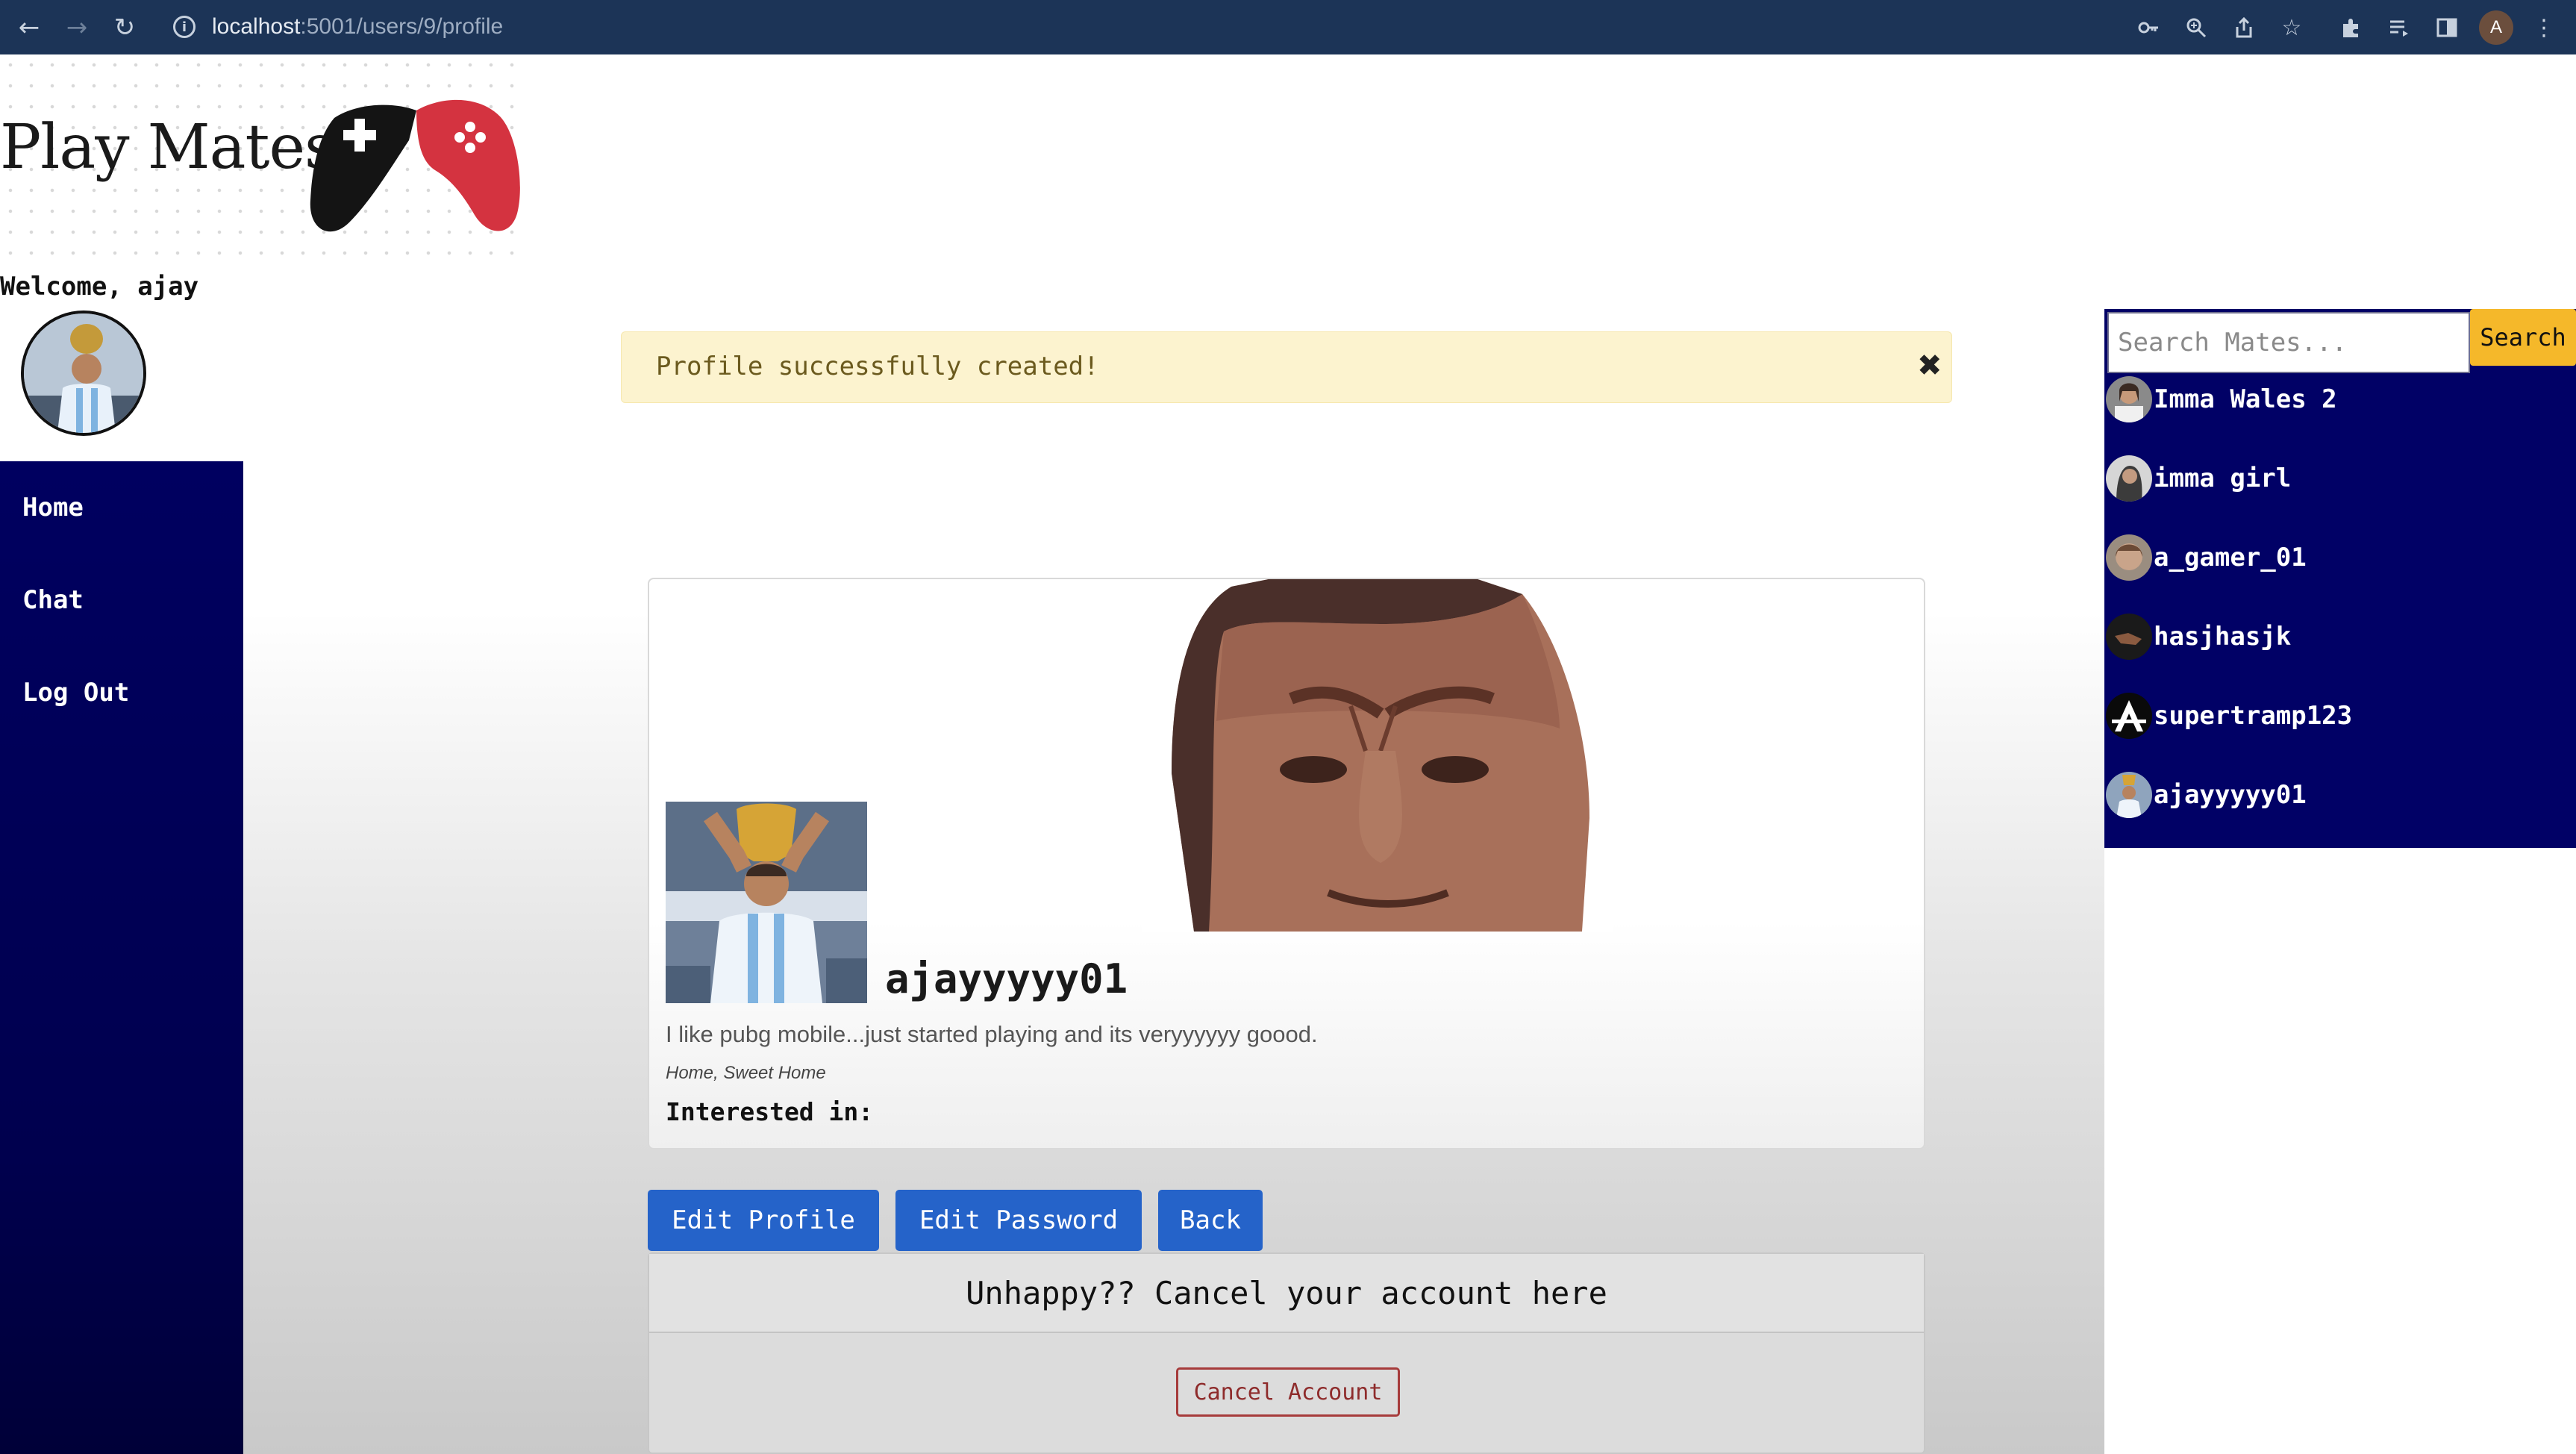 This screenshot has width=2576, height=1454. Describe the element at coordinates (53, 508) in the screenshot. I see `sidebar-item-home: Home` at that location.